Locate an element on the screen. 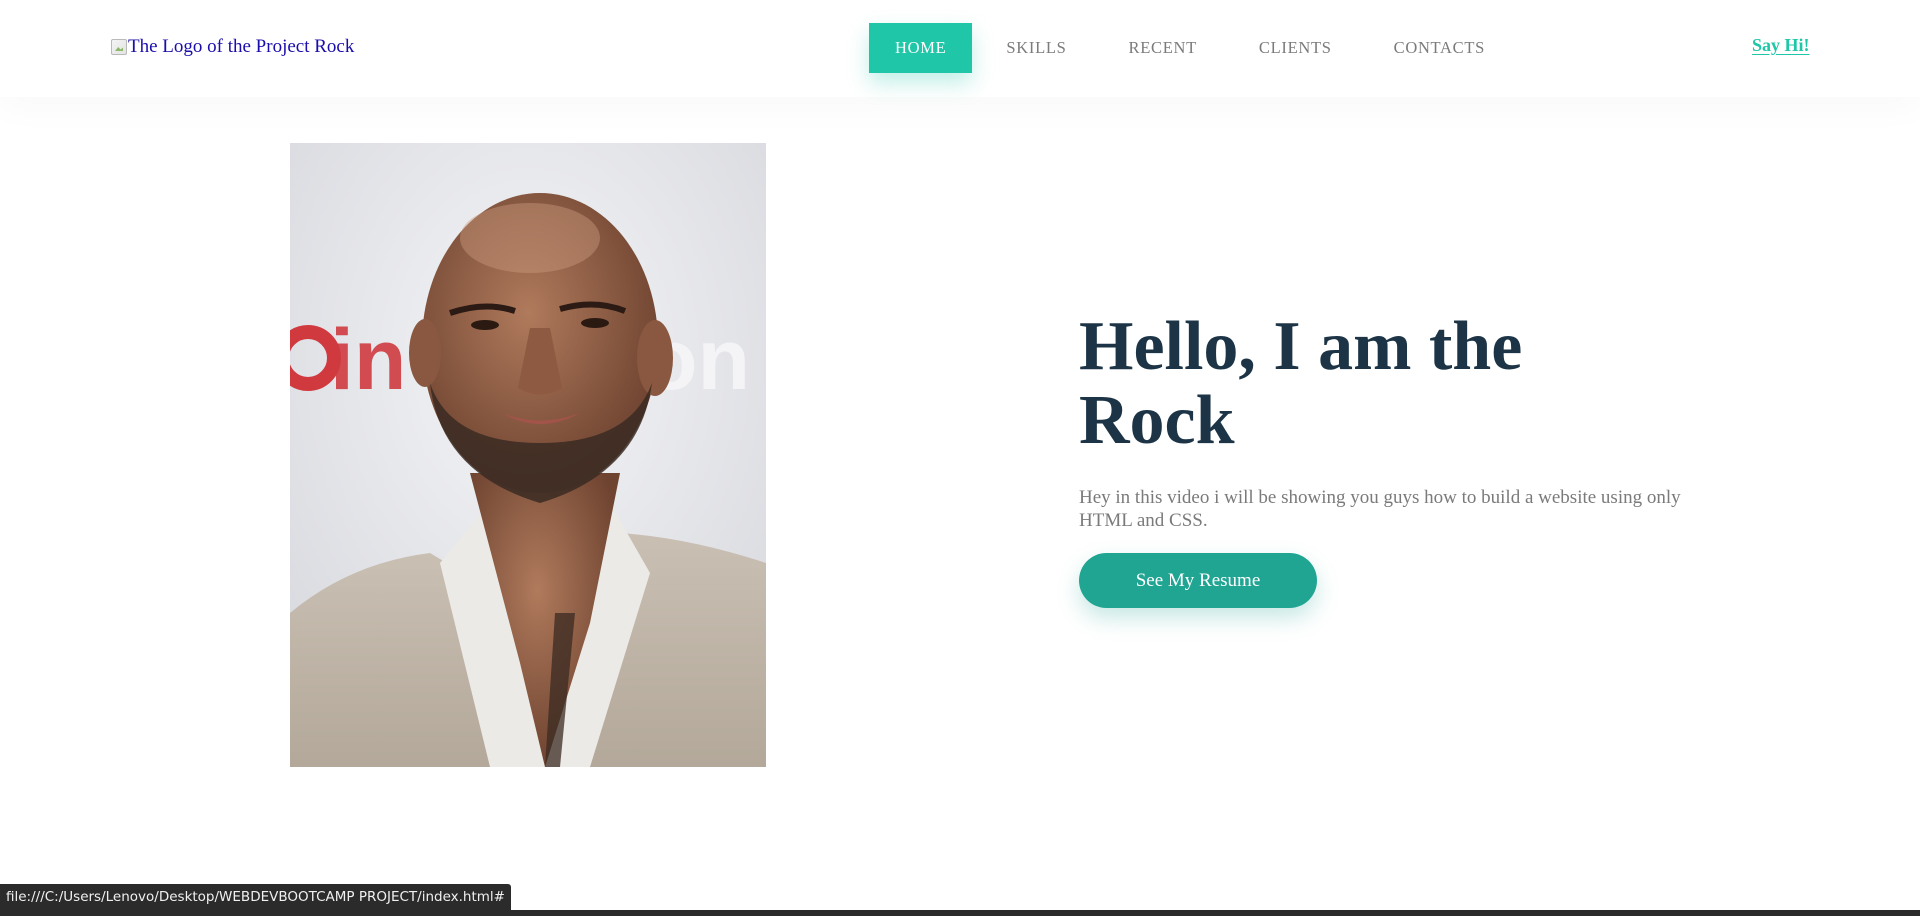 This screenshot has width=1920, height=916. nav-contacts: CONTACTS is located at coordinates (1439, 48).